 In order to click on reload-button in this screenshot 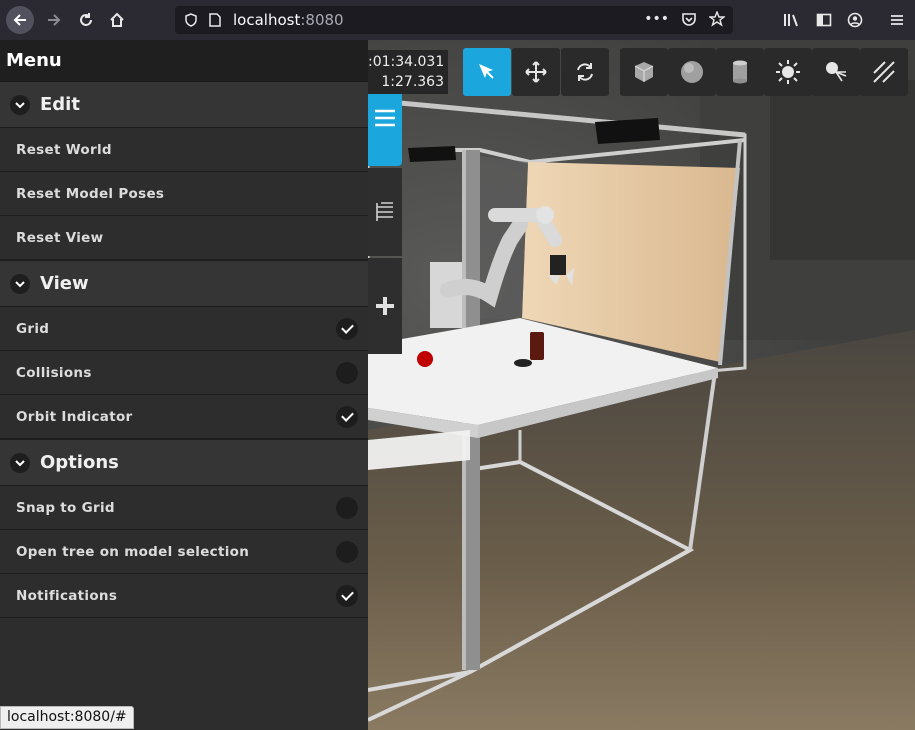, I will do `click(86, 20)`.